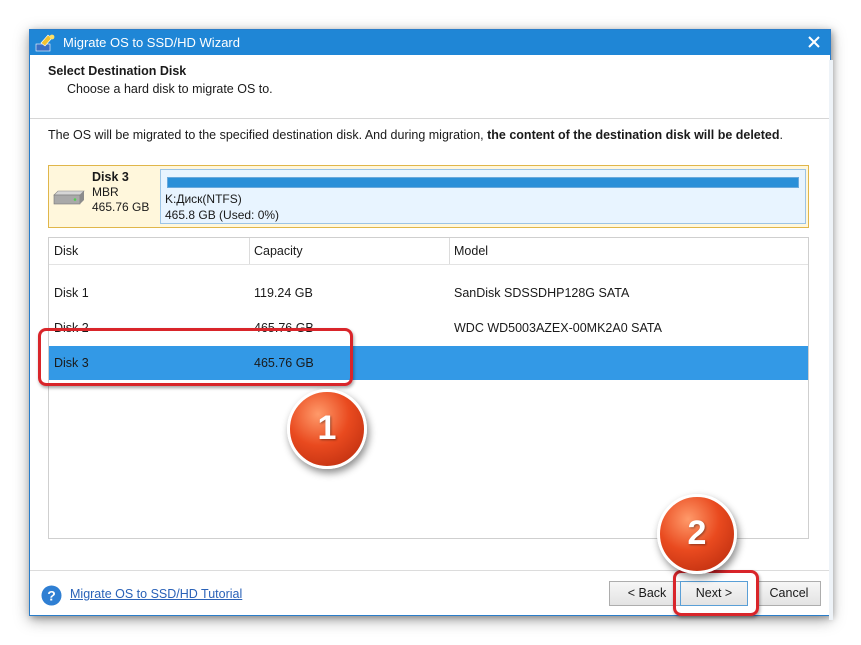 Image resolution: width=861 pixels, height=645 pixels. What do you see at coordinates (428, 251) in the screenshot?
I see `table-header: Disk Capacity Model` at bounding box center [428, 251].